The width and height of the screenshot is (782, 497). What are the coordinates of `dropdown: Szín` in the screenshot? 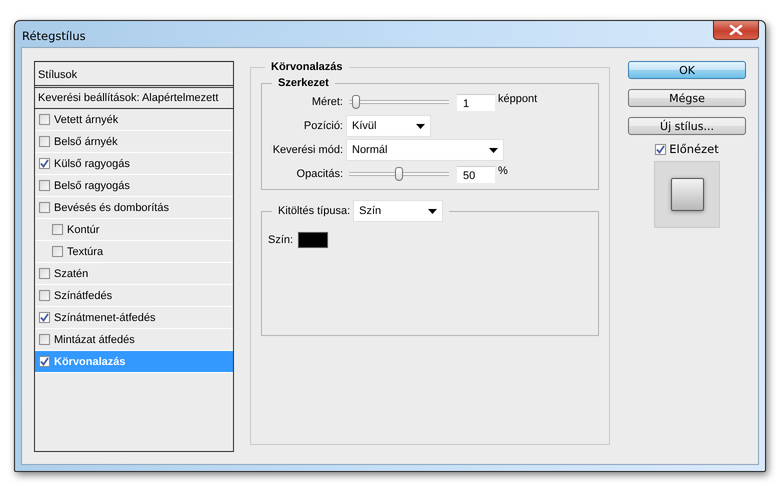 It's located at (398, 211).